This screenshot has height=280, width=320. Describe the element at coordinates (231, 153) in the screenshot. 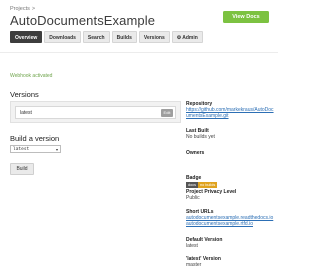

I see `owners-info: Owners` at that location.